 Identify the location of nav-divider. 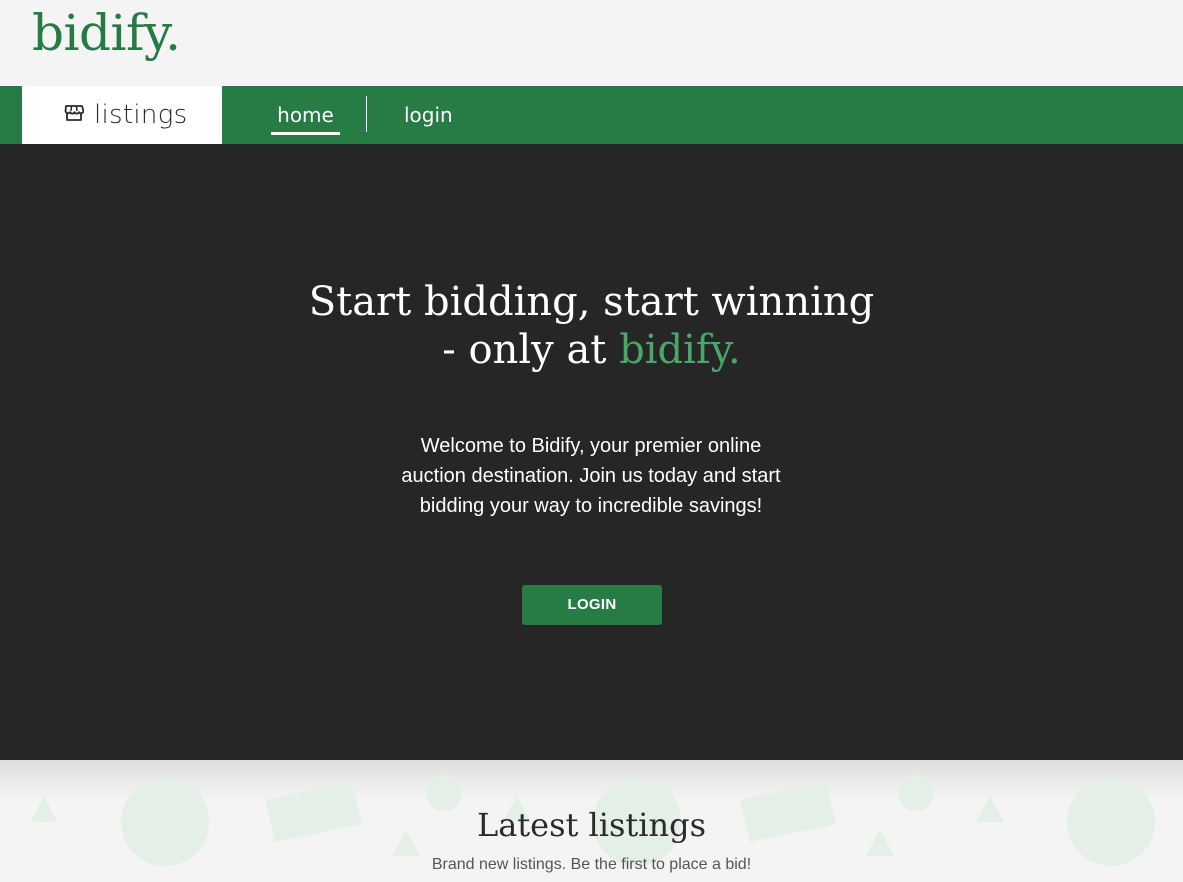
(366, 114).